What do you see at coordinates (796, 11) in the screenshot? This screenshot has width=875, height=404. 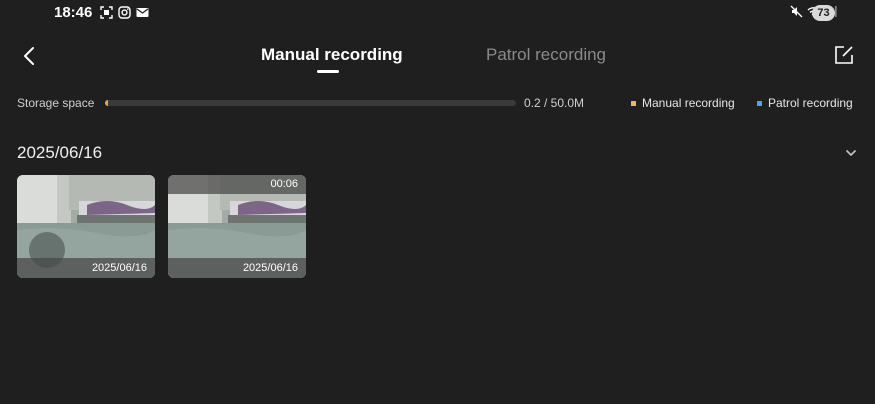 I see `mute-icon` at bounding box center [796, 11].